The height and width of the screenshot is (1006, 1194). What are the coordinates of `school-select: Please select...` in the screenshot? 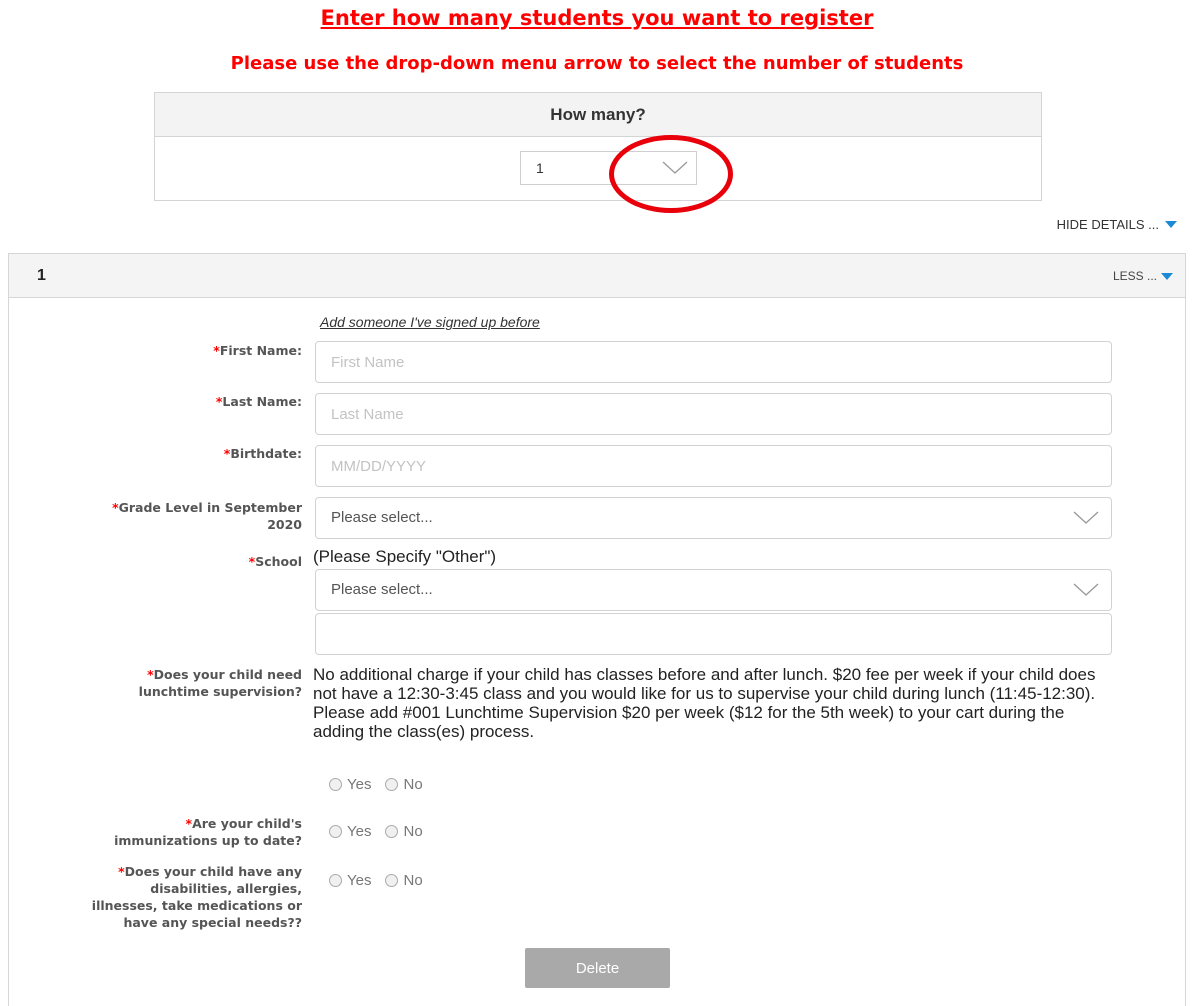 It's located at (713, 590).